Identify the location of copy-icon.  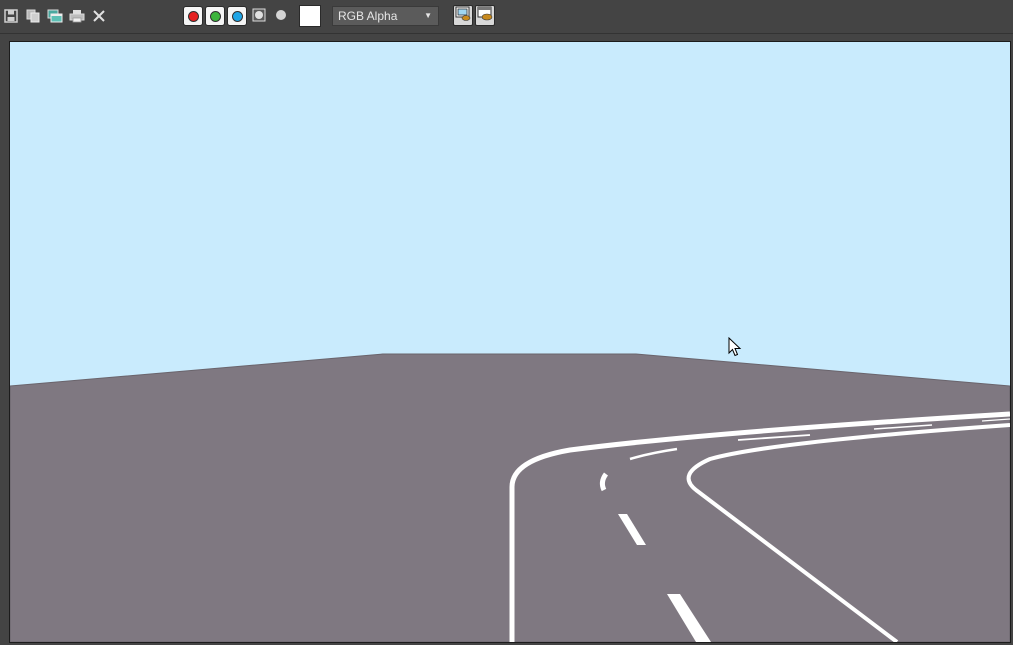
(33, 16).